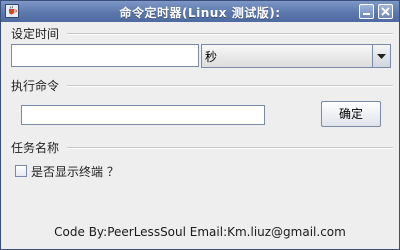  I want to click on minimize-button, so click(366, 11).